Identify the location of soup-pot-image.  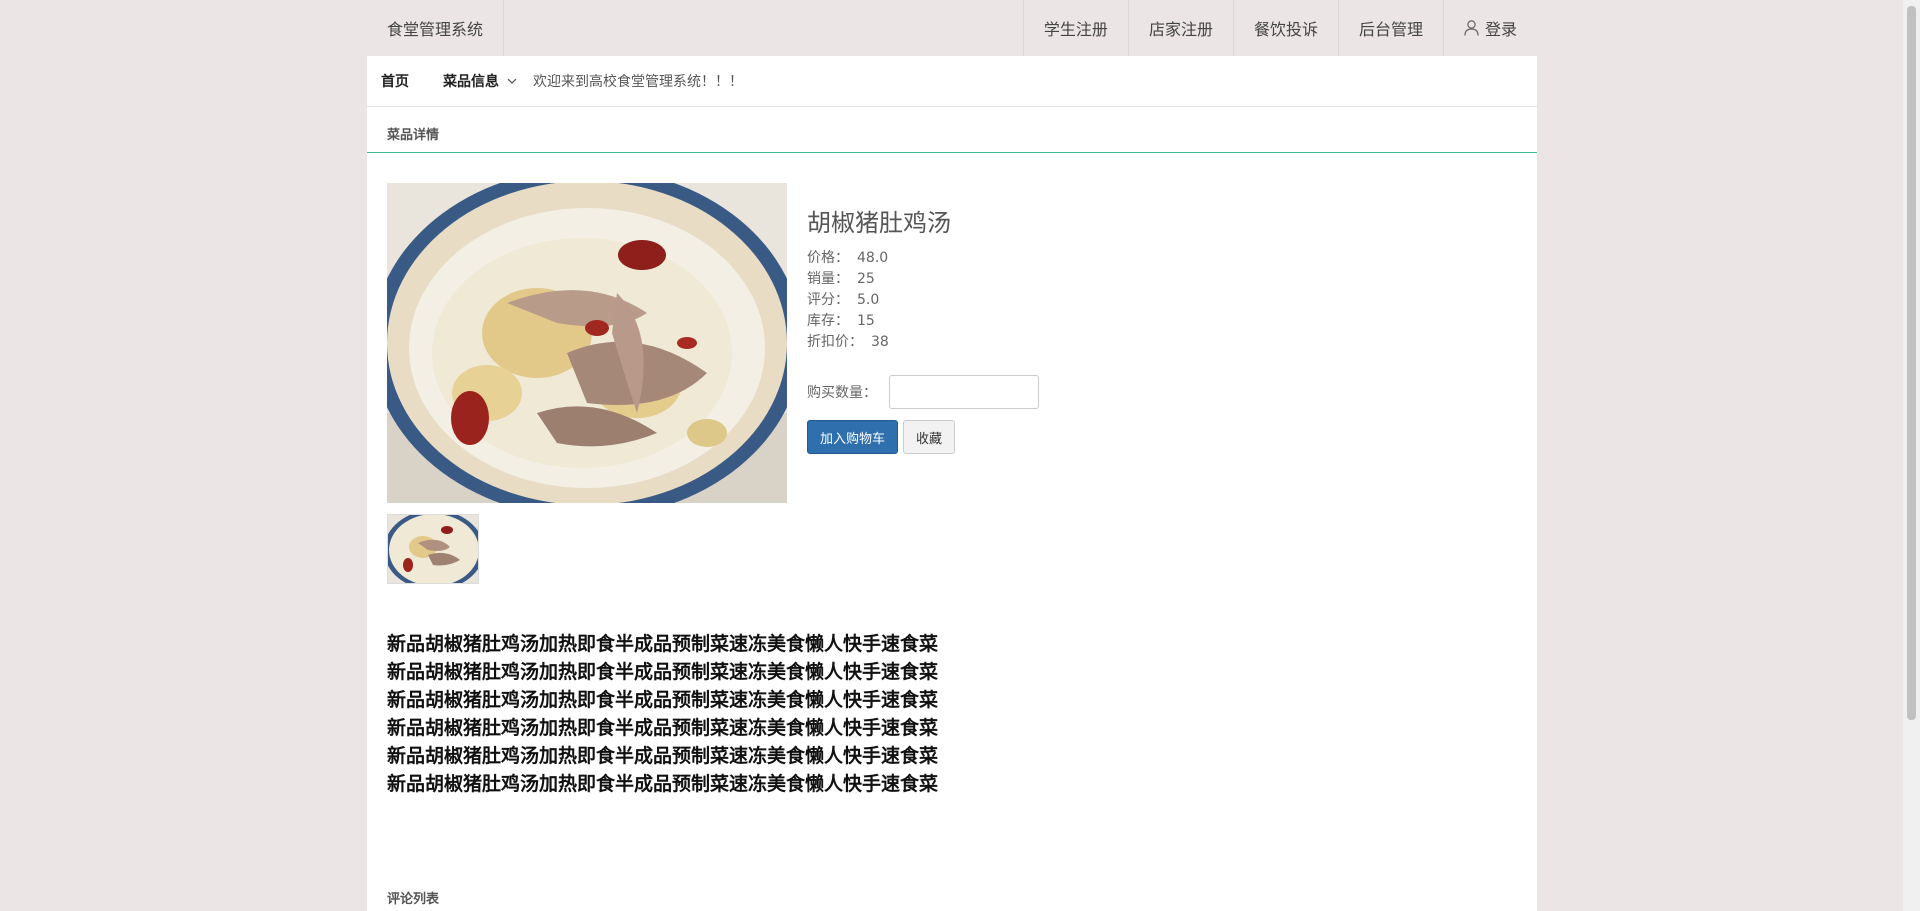
(587, 343).